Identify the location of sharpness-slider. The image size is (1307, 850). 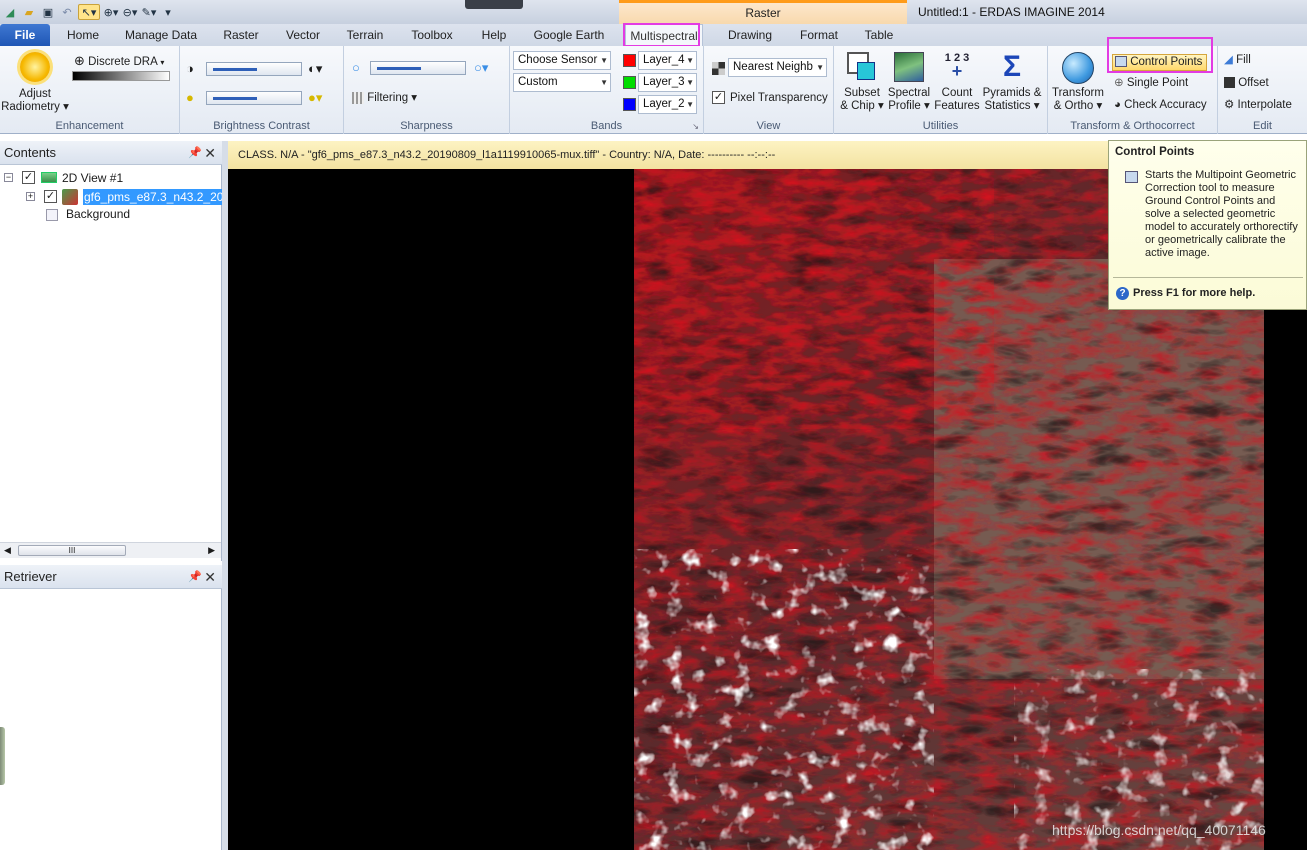
(418, 68).